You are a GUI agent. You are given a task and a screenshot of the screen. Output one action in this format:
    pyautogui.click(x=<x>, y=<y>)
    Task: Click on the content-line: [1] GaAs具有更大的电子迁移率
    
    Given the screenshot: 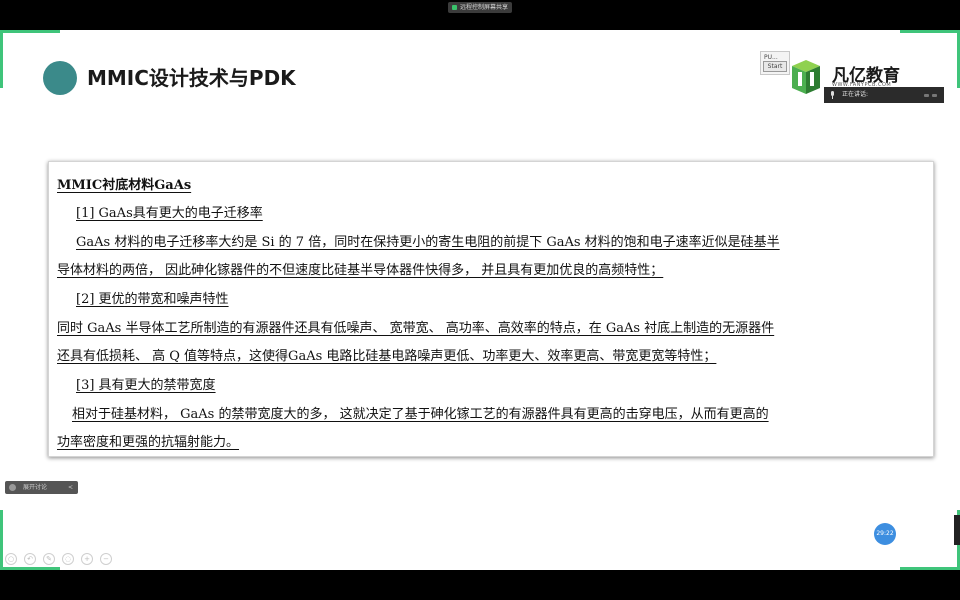 What is the action you would take?
    pyautogui.click(x=169, y=213)
    